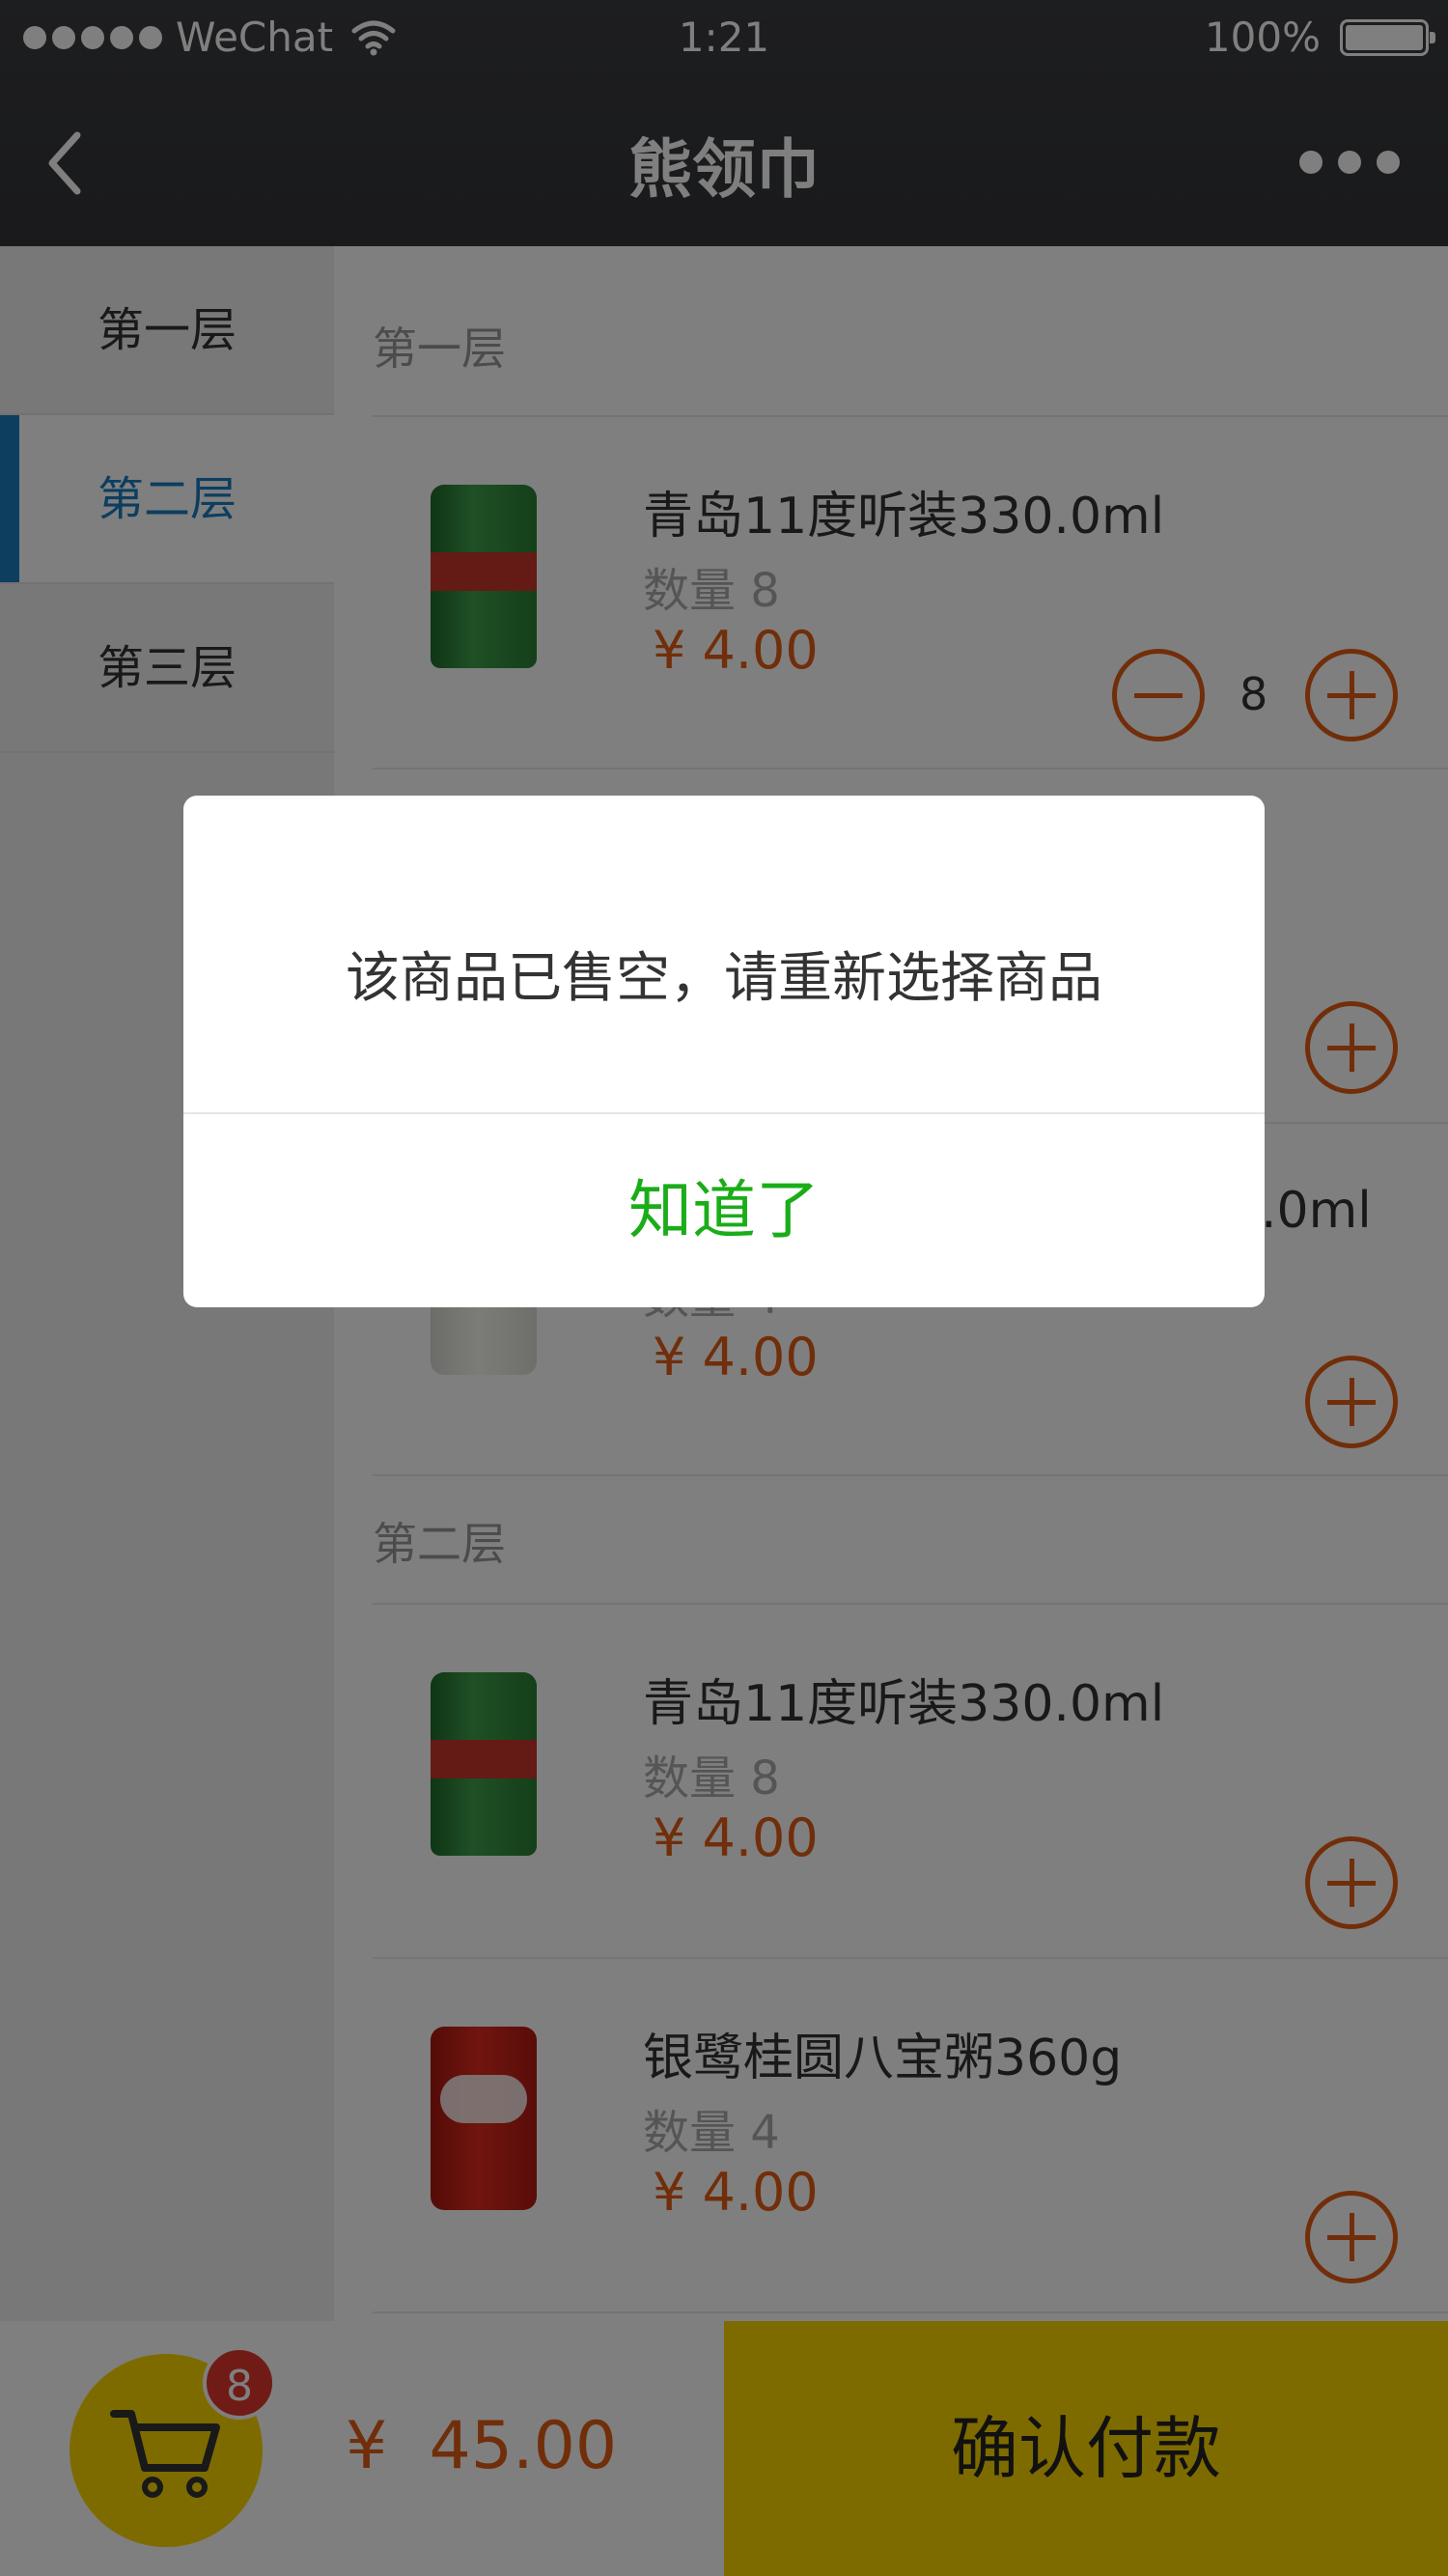 The width and height of the screenshot is (1448, 2576). I want to click on dialog-message: 该商品已售空，请重新选择商品, so click(724, 979).